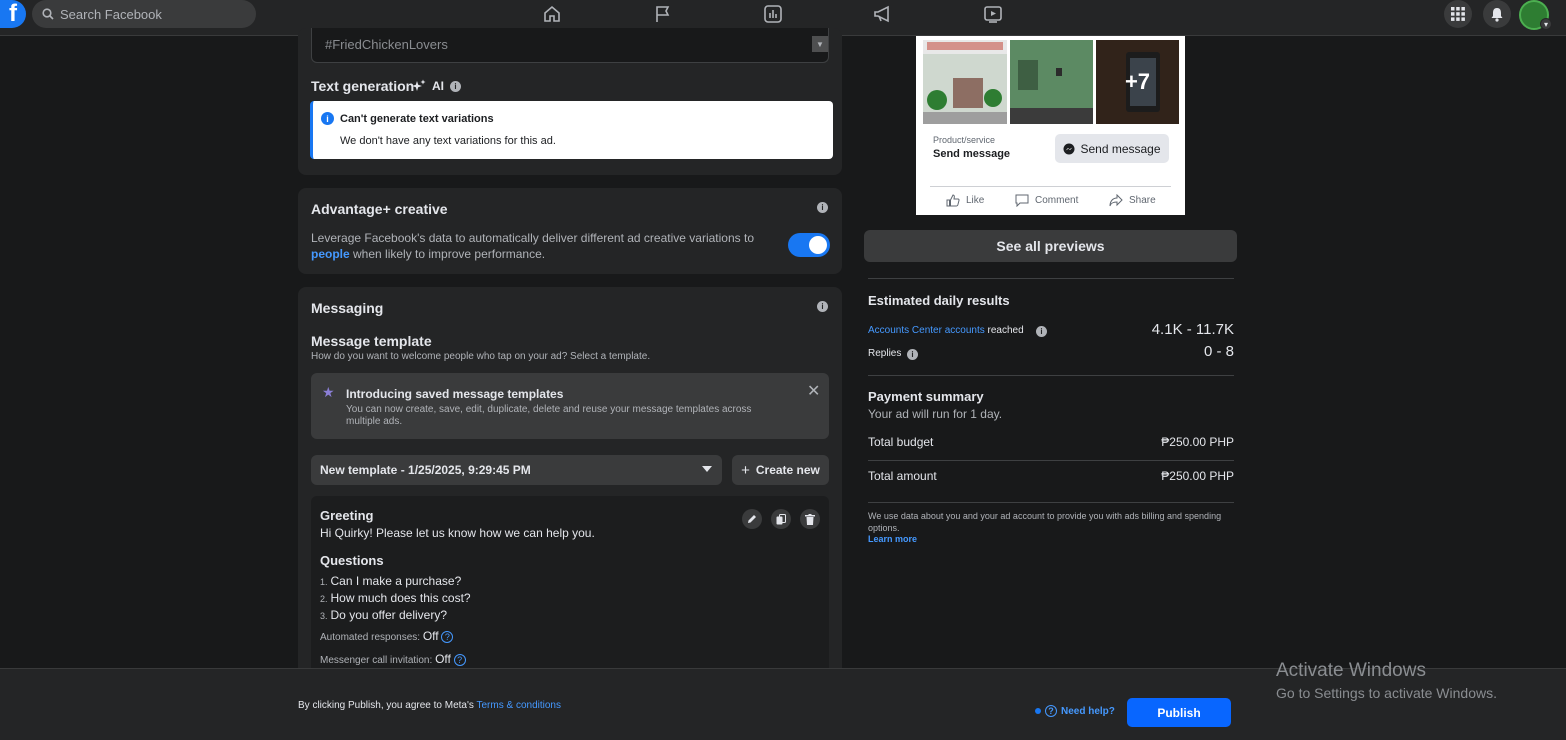 The width and height of the screenshot is (1566, 740). Describe the element at coordinates (885, 353) in the screenshot. I see `replies-label: Replies` at that location.